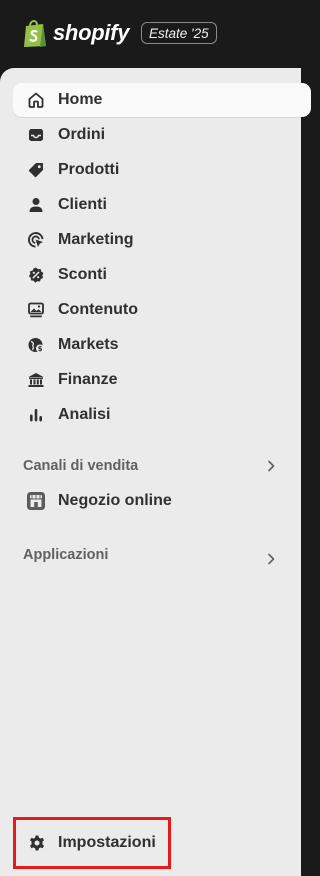 This screenshot has height=876, width=320. I want to click on shopify-bag-icon, so click(35, 33).